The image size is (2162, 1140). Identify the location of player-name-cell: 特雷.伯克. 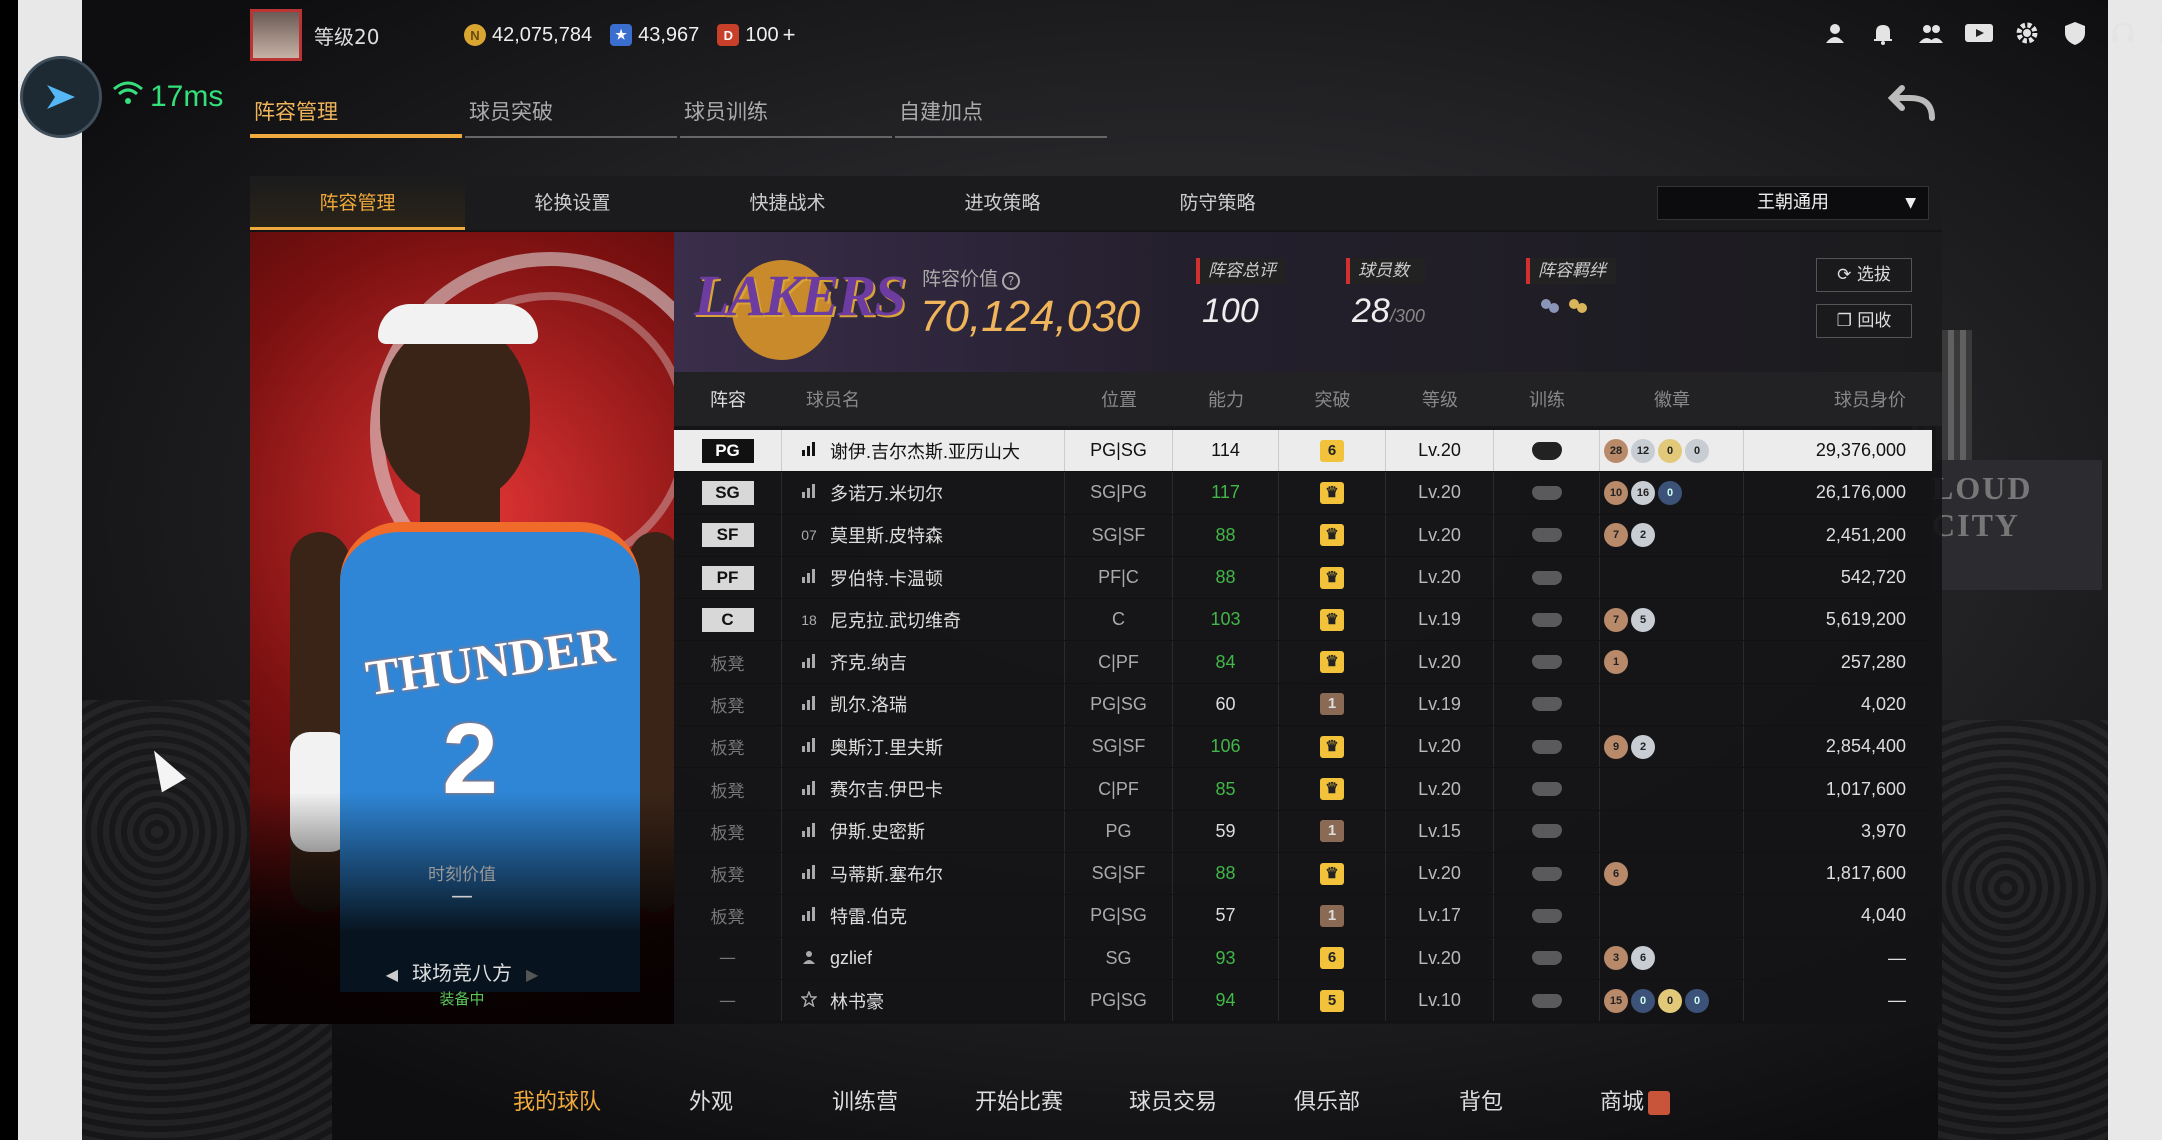
(923, 916).